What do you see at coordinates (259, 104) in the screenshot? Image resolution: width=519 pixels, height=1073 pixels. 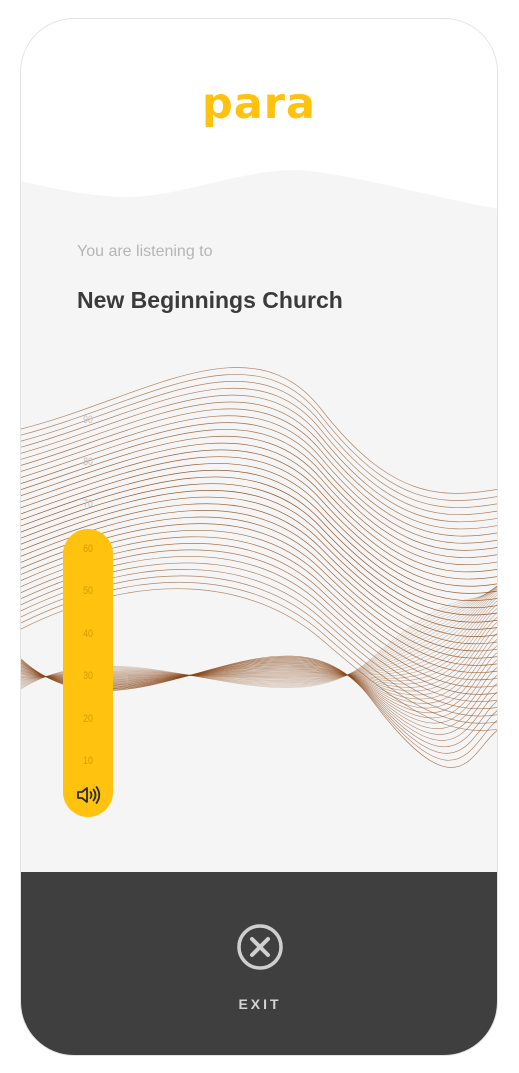 I see `app-logo: para` at bounding box center [259, 104].